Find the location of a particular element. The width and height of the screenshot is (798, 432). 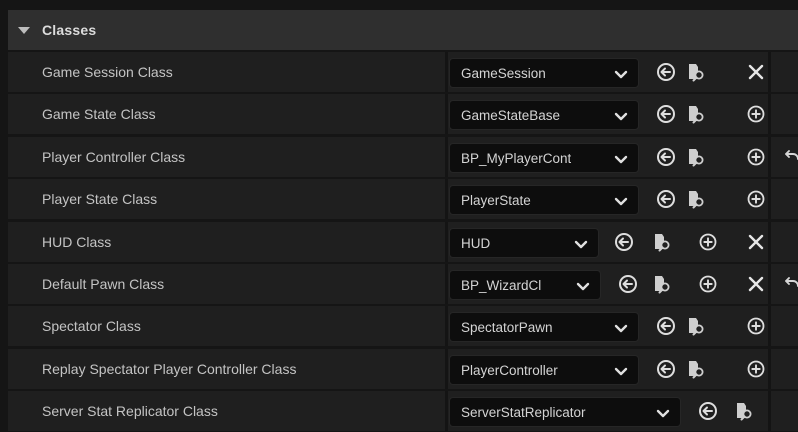

class-picker-dropdown: PlayerState is located at coordinates (544, 200).